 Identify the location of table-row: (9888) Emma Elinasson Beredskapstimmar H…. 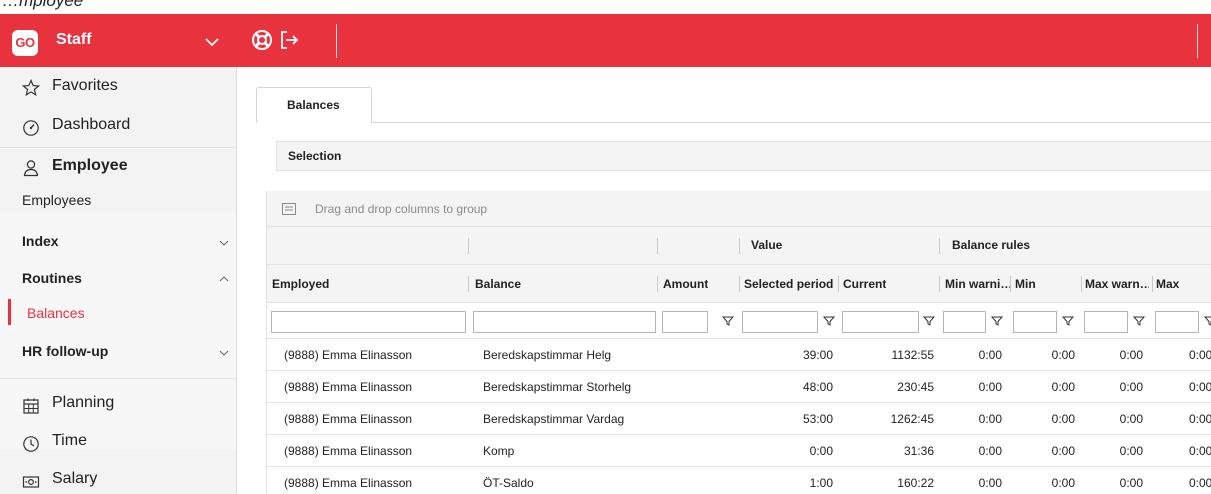
(739, 355).